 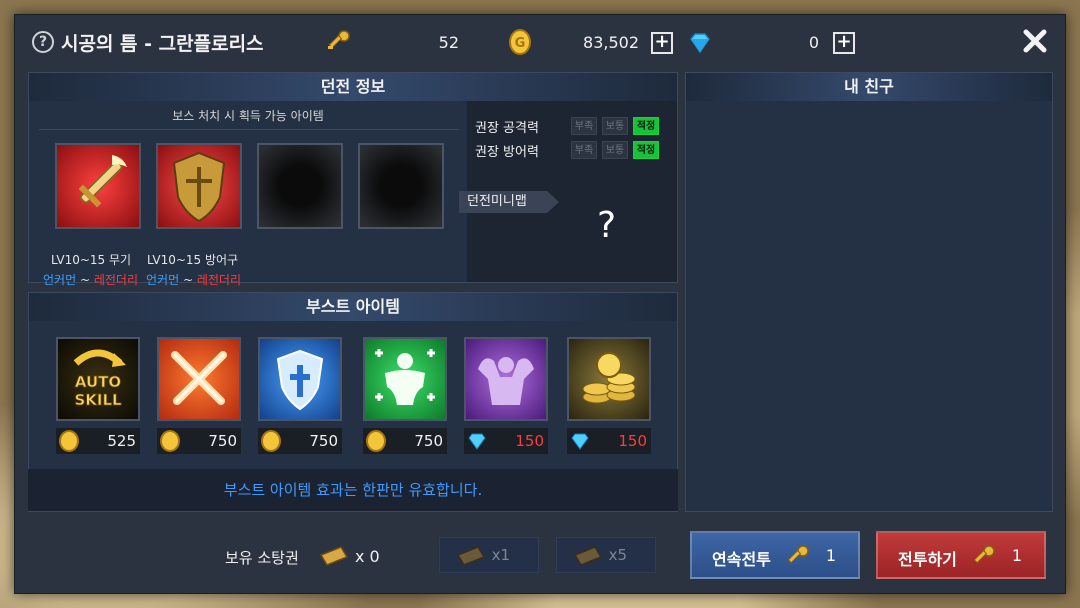 What do you see at coordinates (98, 400) in the screenshot?
I see `svg-text: SKILL` at bounding box center [98, 400].